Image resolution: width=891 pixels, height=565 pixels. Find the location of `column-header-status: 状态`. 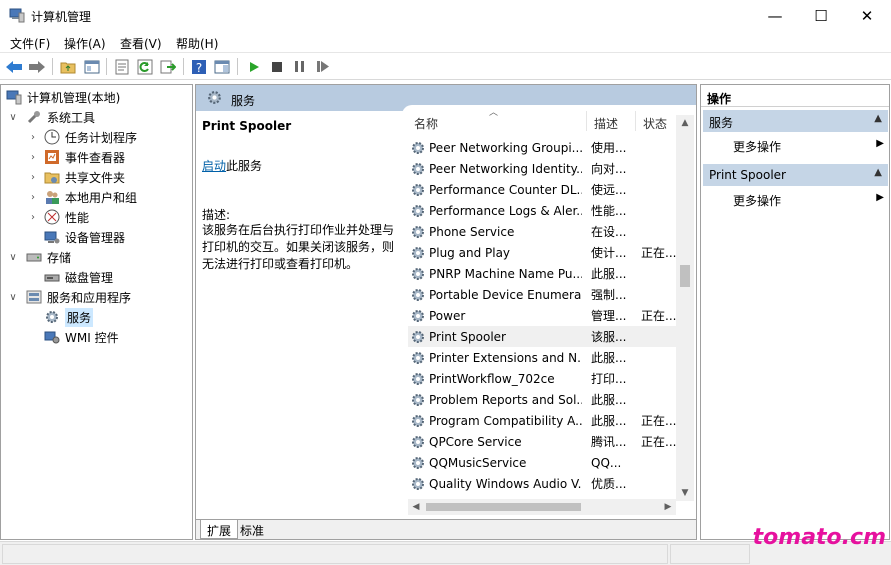

column-header-status: 状态 is located at coordinates (655, 123).